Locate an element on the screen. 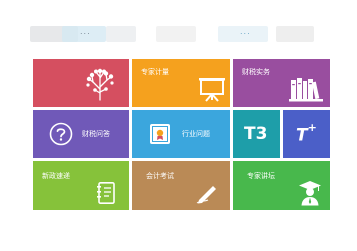  certificate-icon is located at coordinates (160, 134).